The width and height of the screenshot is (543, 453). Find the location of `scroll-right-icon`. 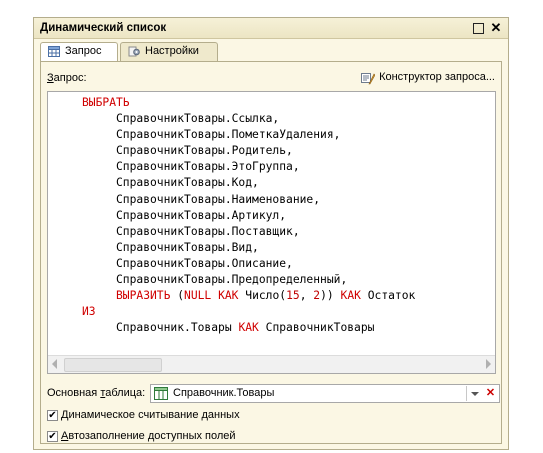

scroll-right-icon is located at coordinates (488, 364).